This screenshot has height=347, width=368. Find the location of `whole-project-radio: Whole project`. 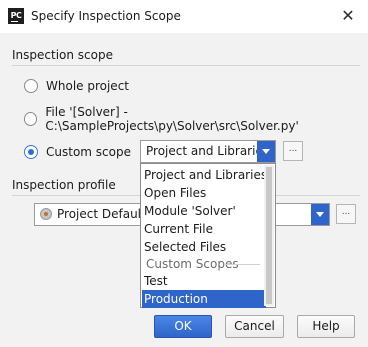

whole-project-radio: Whole project is located at coordinates (76, 86).